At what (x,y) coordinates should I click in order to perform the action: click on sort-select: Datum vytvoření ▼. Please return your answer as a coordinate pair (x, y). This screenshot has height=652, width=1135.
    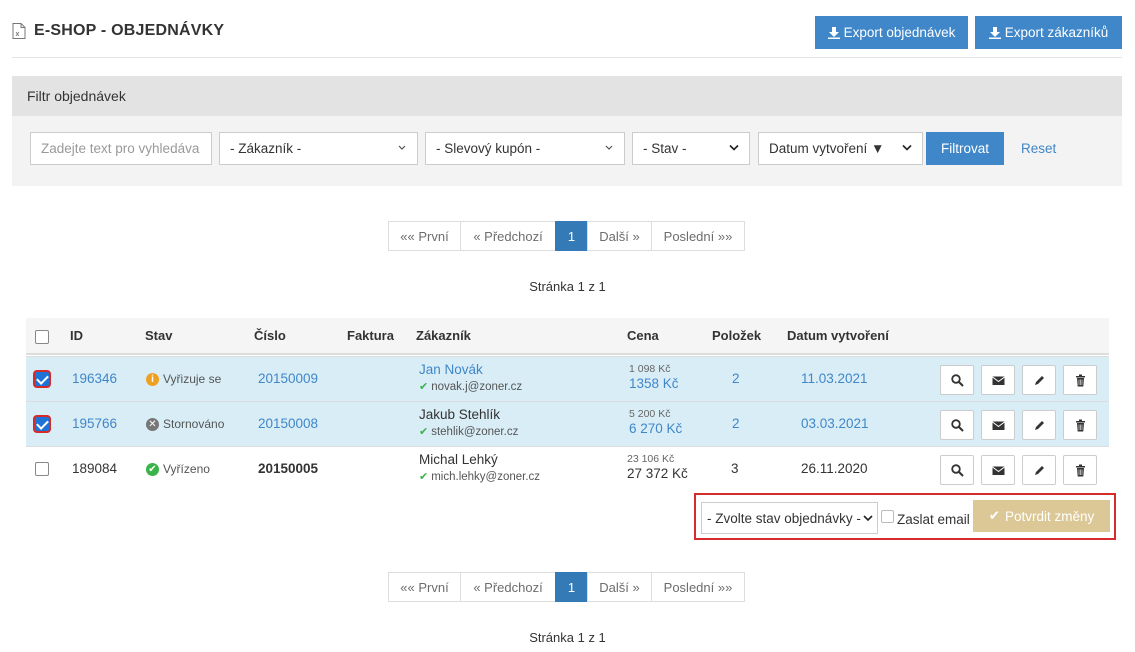
    Looking at the image, I should click on (840, 148).